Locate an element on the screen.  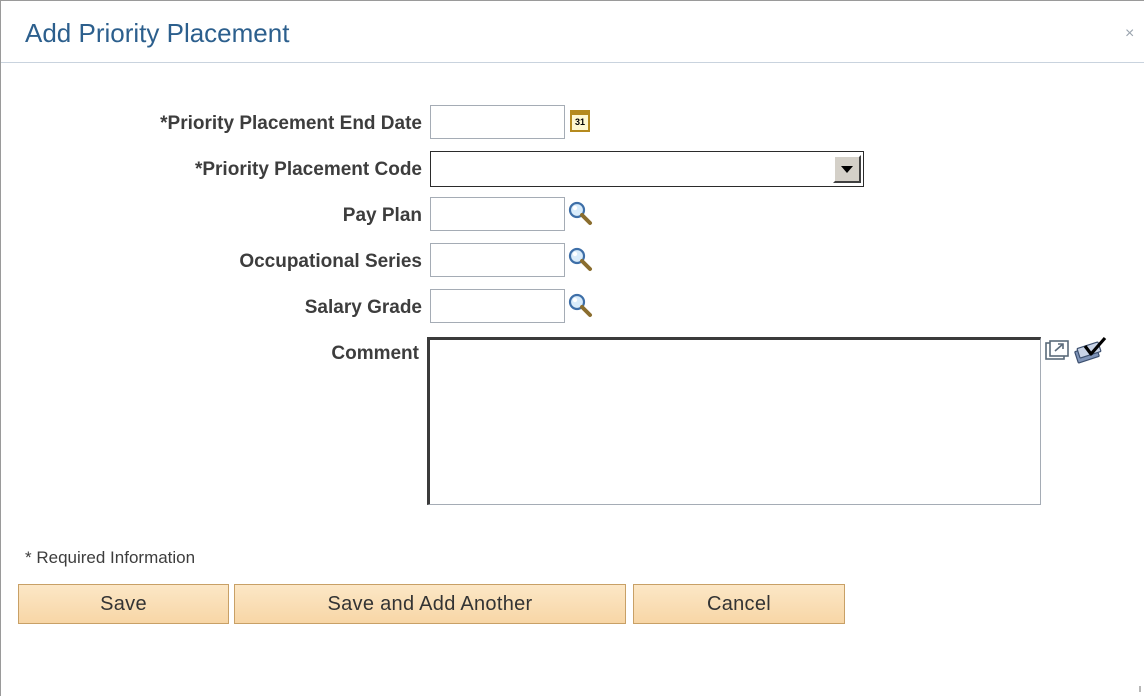
save-and-add-another-button: Save and Add Another is located at coordinates (430, 604).